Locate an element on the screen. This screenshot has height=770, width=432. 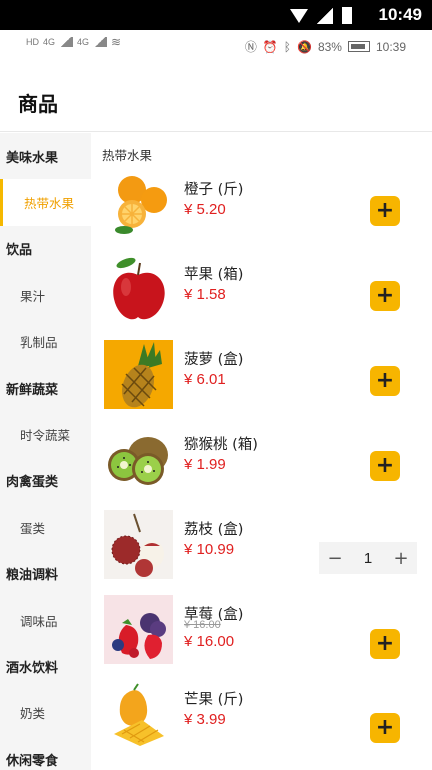
product-item: 菠萝 (盒) ¥ 6.01 + is located at coordinates (264, 376).